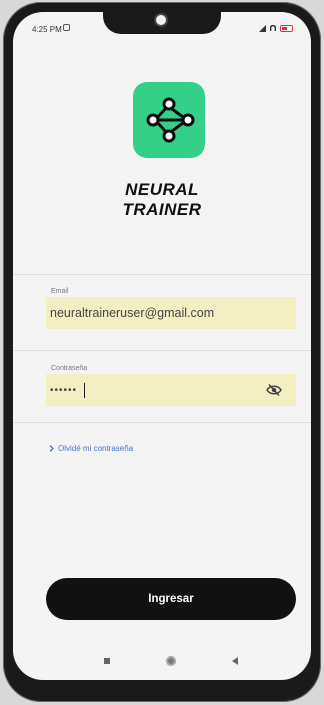 This screenshot has height=705, width=324. What do you see at coordinates (171, 599) in the screenshot?
I see `login-button: Ingresar` at bounding box center [171, 599].